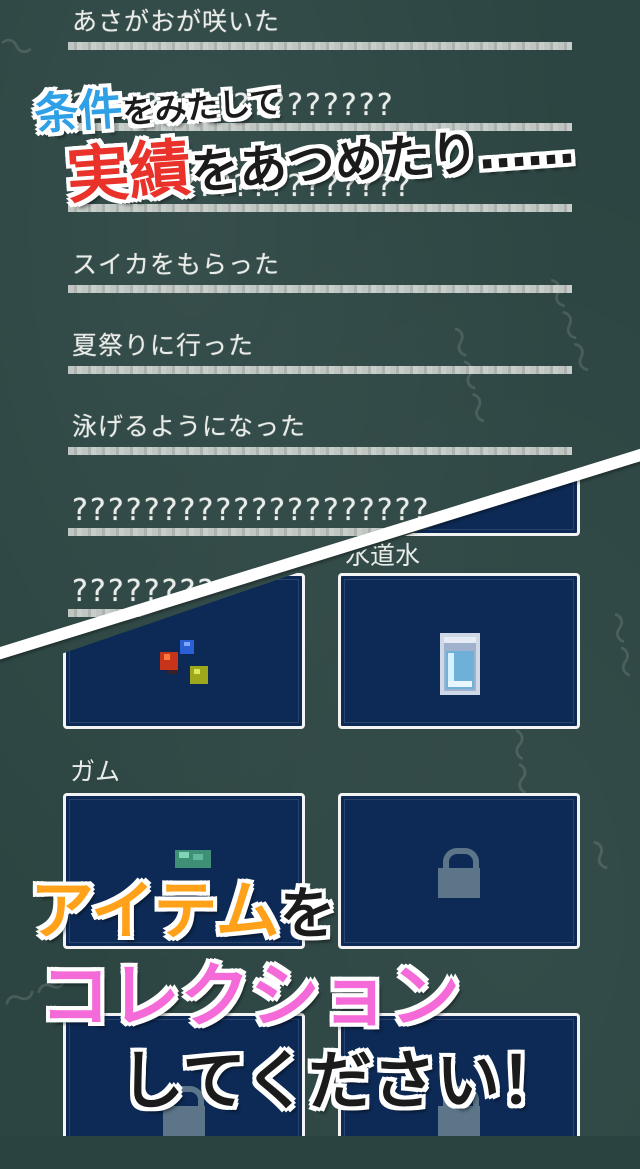 This screenshot has width=640, height=1169. Describe the element at coordinates (460, 664) in the screenshot. I see `glass-of-water-icon` at that location.